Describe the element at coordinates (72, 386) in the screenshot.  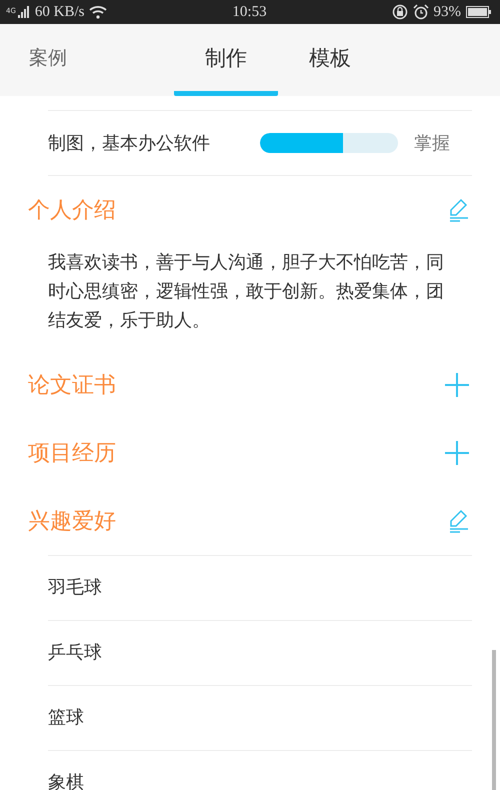
I see `section-title: 论文证书` at that location.